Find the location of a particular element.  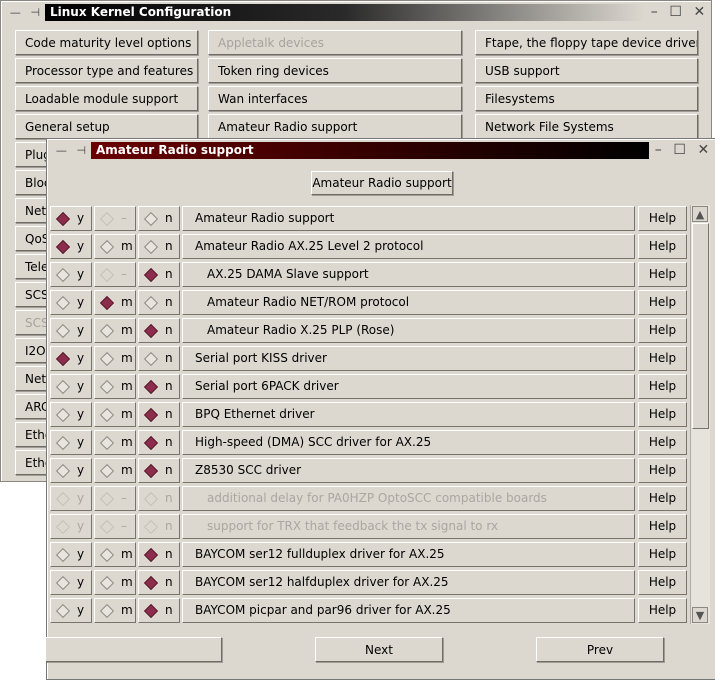

main-menu-button: Wan interfaces is located at coordinates (335, 98).